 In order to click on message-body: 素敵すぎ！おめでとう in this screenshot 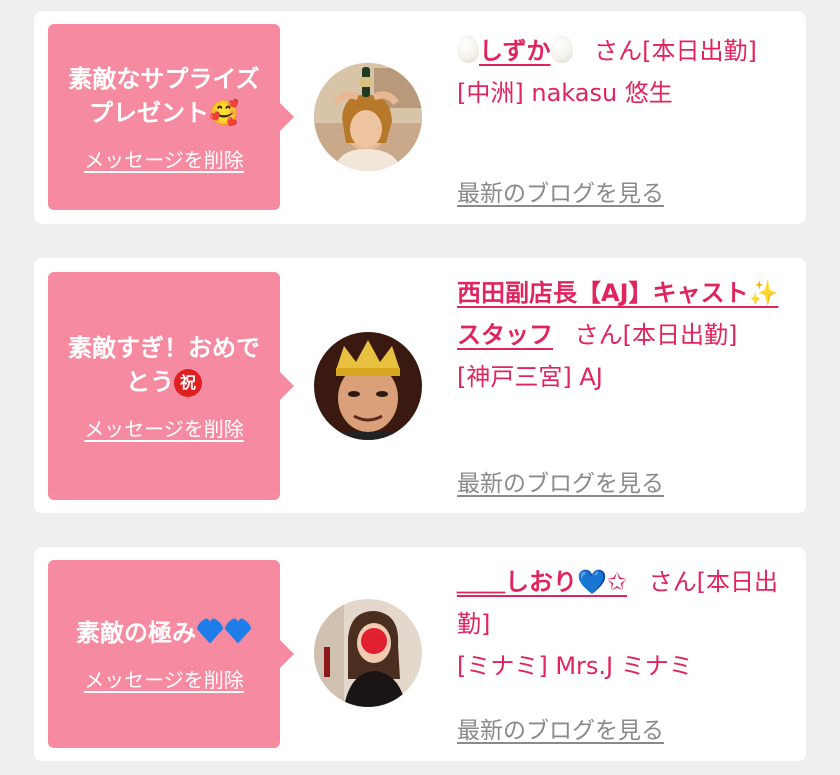, I will do `click(164, 364)`.